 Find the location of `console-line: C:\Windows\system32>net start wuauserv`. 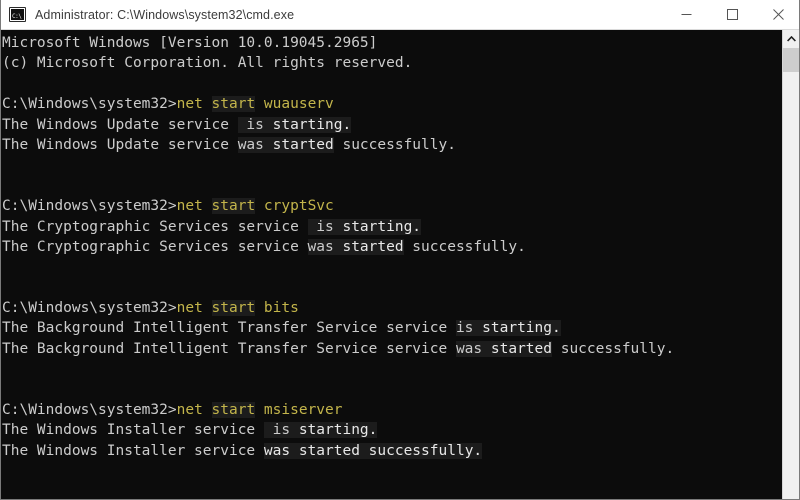

console-line: C:\Windows\system32>net start wuauserv is located at coordinates (392, 104).